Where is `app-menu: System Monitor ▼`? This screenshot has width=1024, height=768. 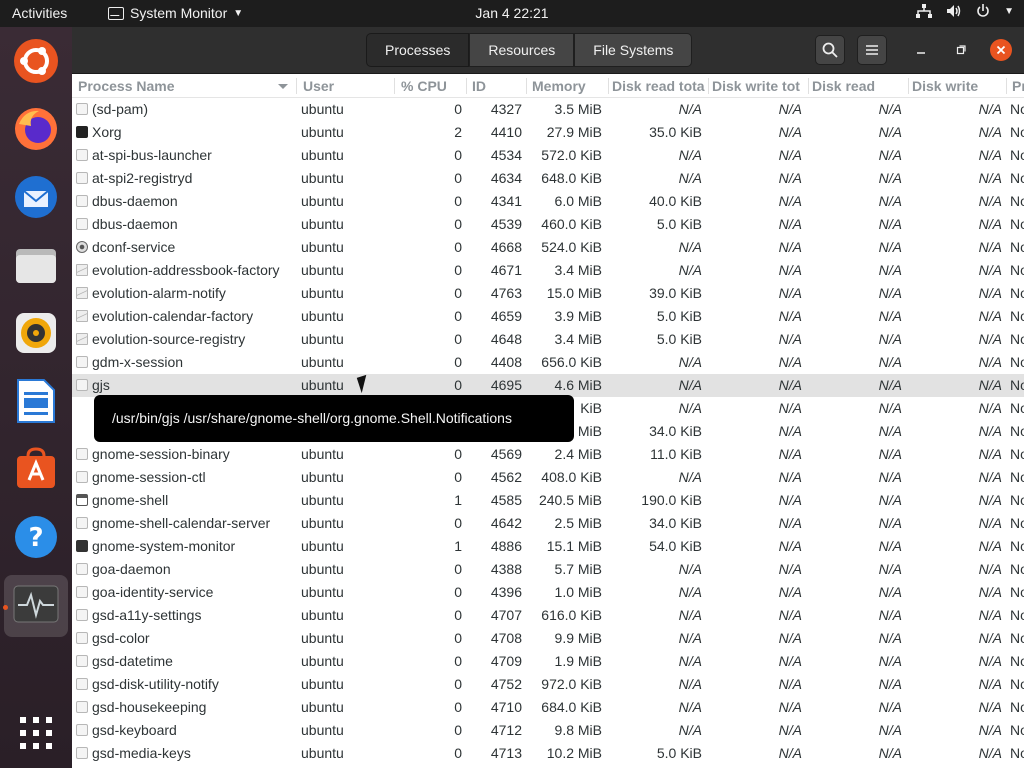
app-menu: System Monitor ▼ is located at coordinates (175, 13).